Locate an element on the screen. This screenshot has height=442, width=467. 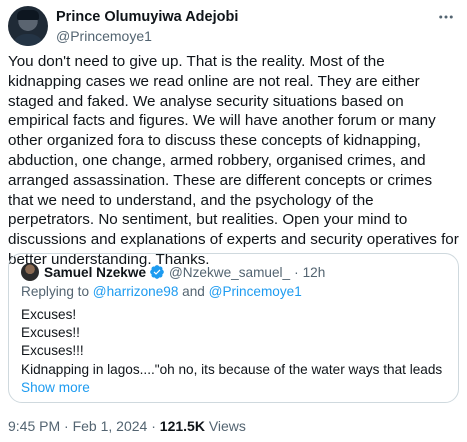
avatar-shoulders-shape is located at coordinates (28, 40).